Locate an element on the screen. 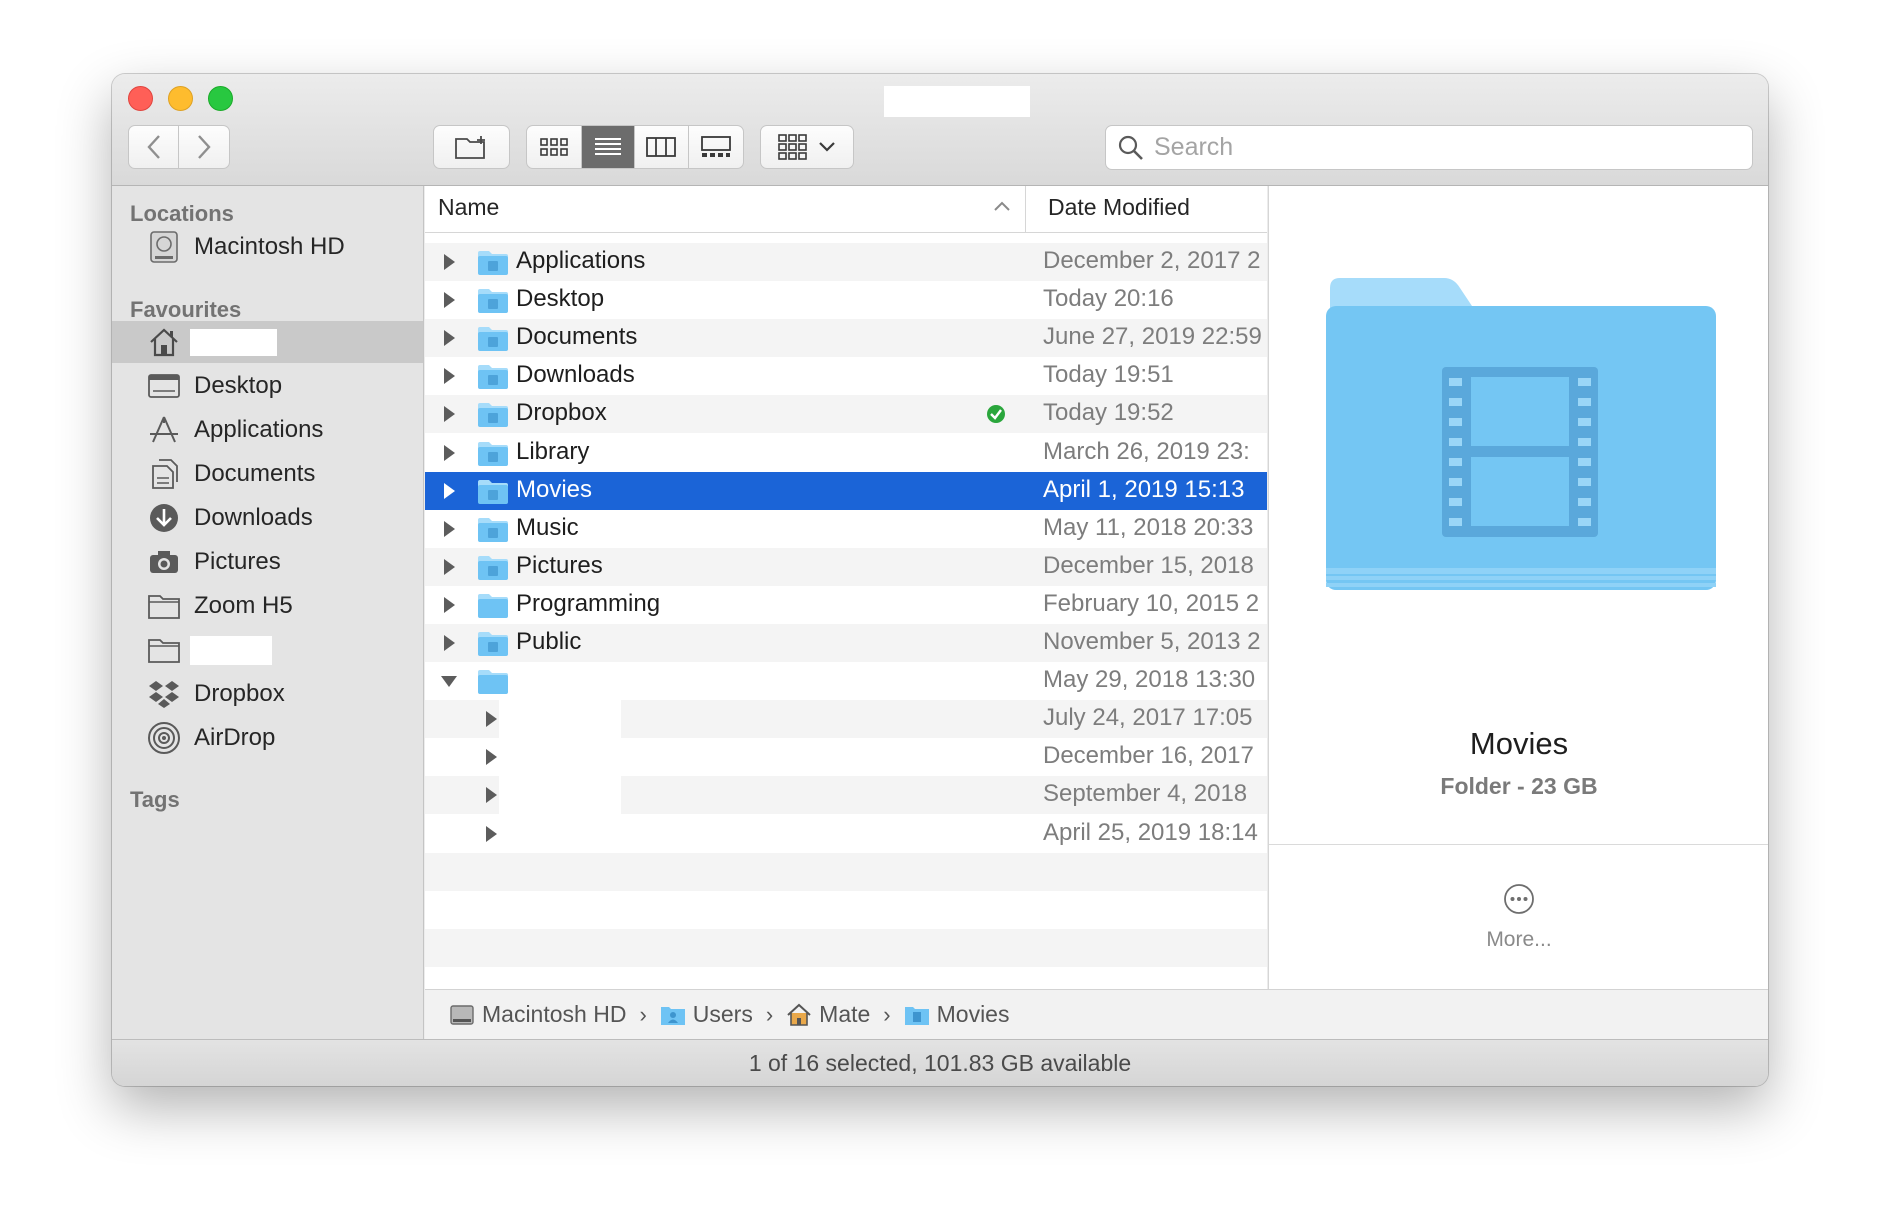  path-crumb-users: Users is located at coordinates (706, 1014).